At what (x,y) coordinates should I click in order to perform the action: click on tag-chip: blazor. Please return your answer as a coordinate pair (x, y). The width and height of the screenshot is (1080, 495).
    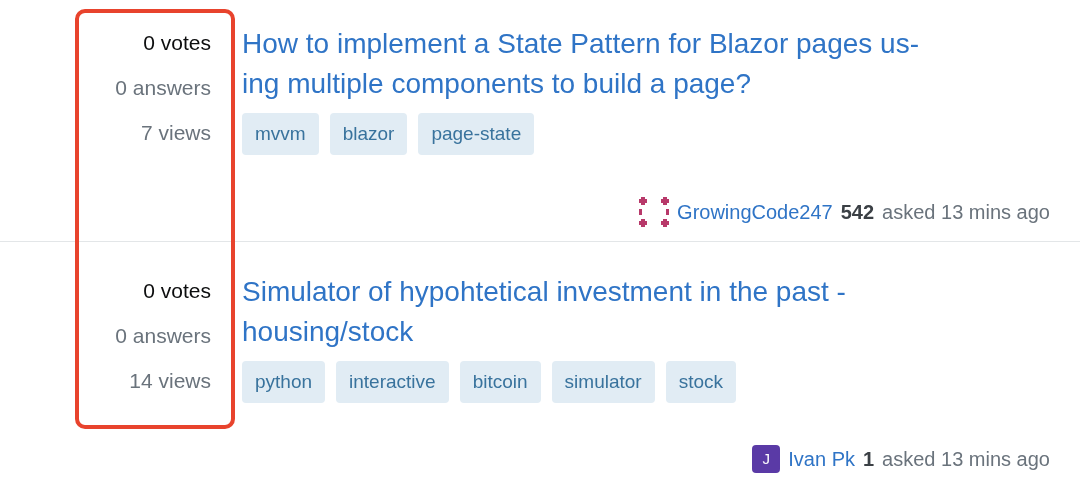
    Looking at the image, I should click on (368, 134).